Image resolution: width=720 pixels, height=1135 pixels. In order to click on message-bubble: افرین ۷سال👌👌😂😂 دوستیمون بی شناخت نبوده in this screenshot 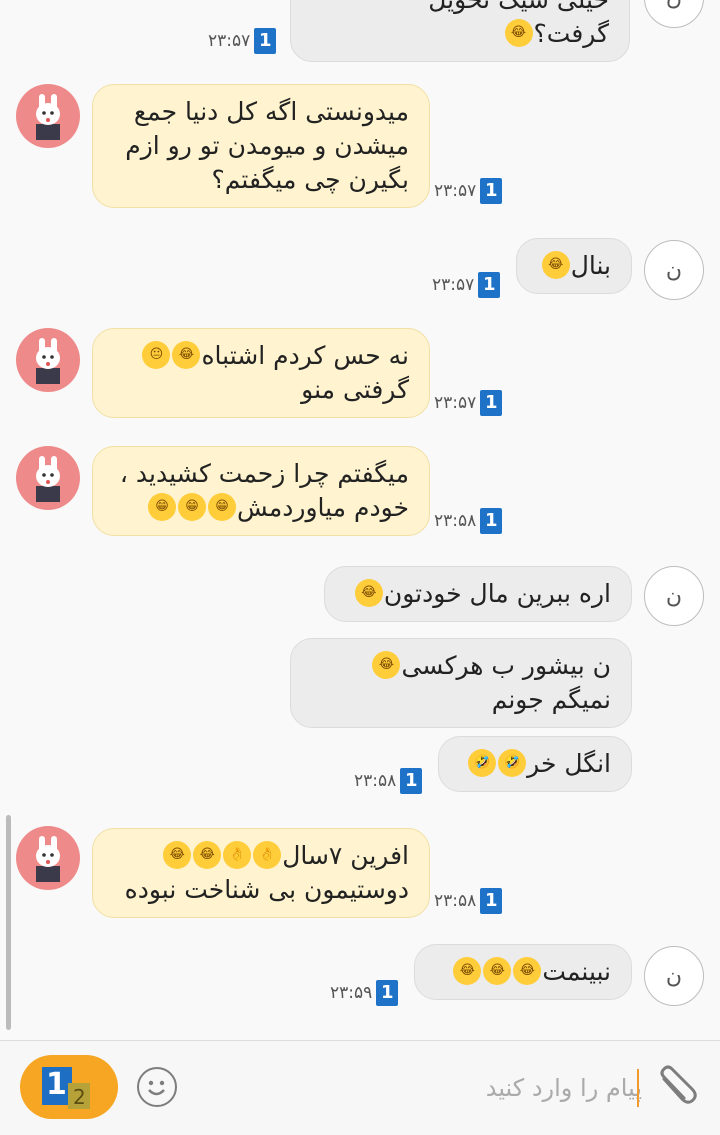, I will do `click(261, 873)`.